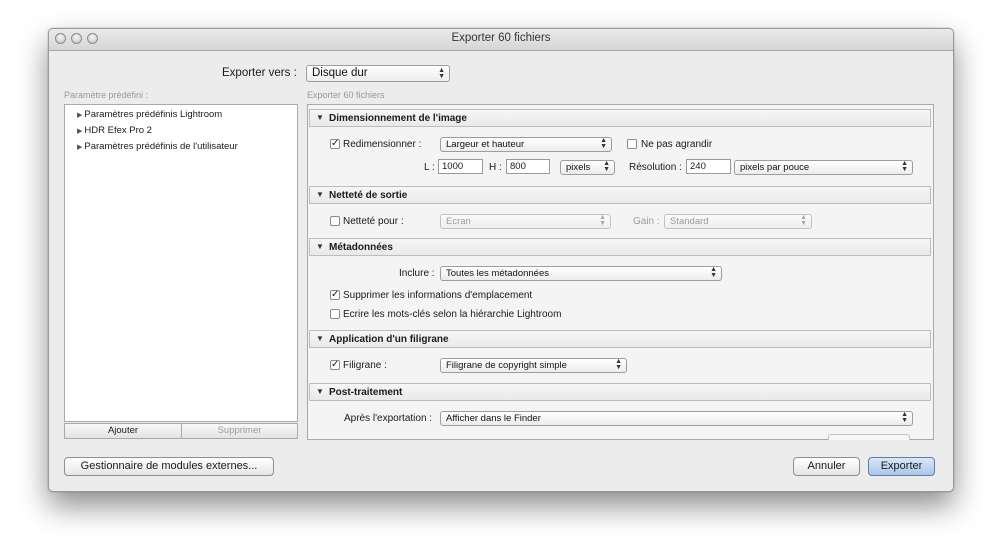 The height and width of the screenshot is (557, 1000). What do you see at coordinates (118, 130) in the screenshot?
I see `preset-folder-label: HDR Efex Pro 2` at bounding box center [118, 130].